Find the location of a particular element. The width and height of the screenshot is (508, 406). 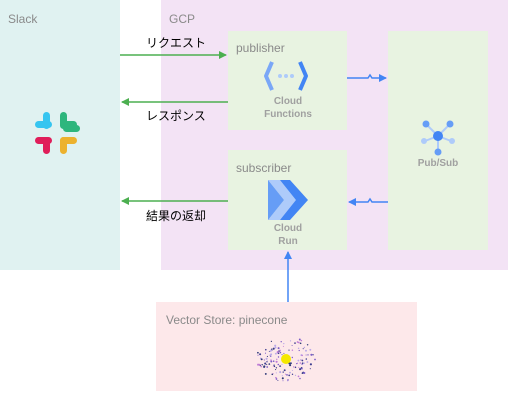

publish-arrow is located at coordinates (367, 77).